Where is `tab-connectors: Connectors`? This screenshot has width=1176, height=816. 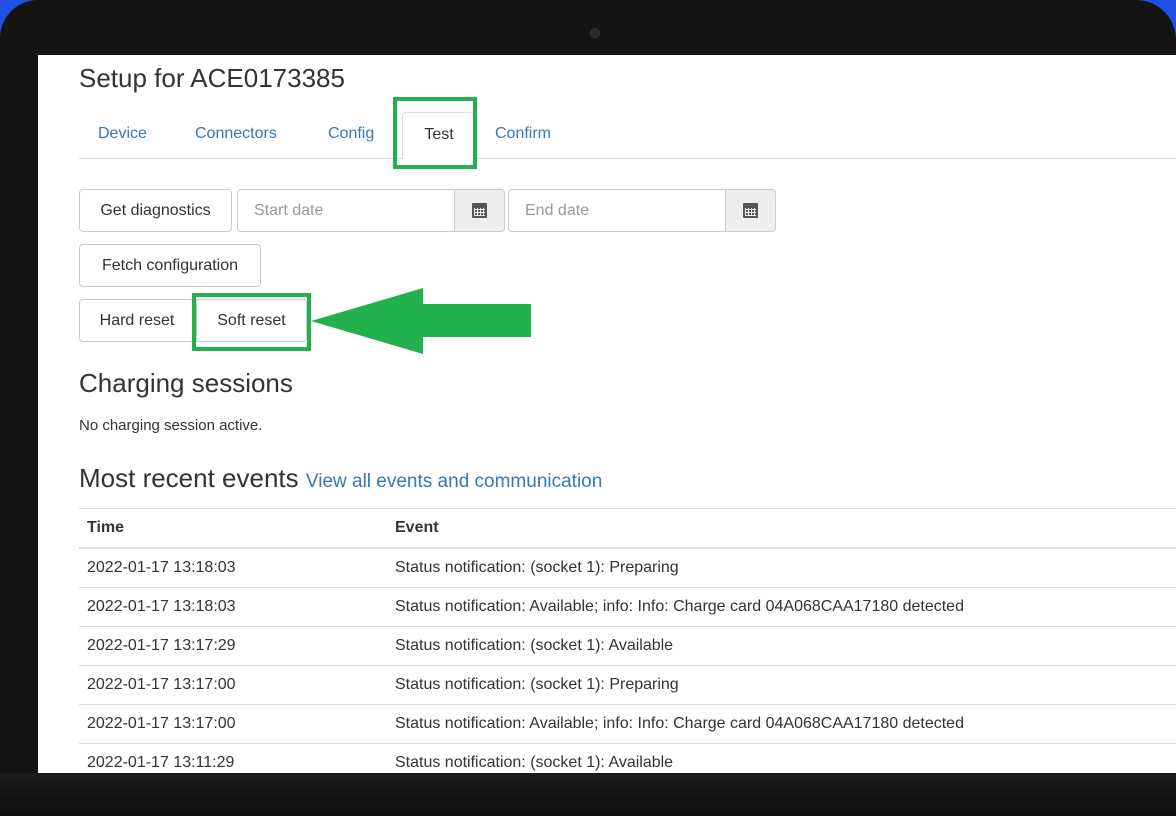 tab-connectors: Connectors is located at coordinates (236, 134).